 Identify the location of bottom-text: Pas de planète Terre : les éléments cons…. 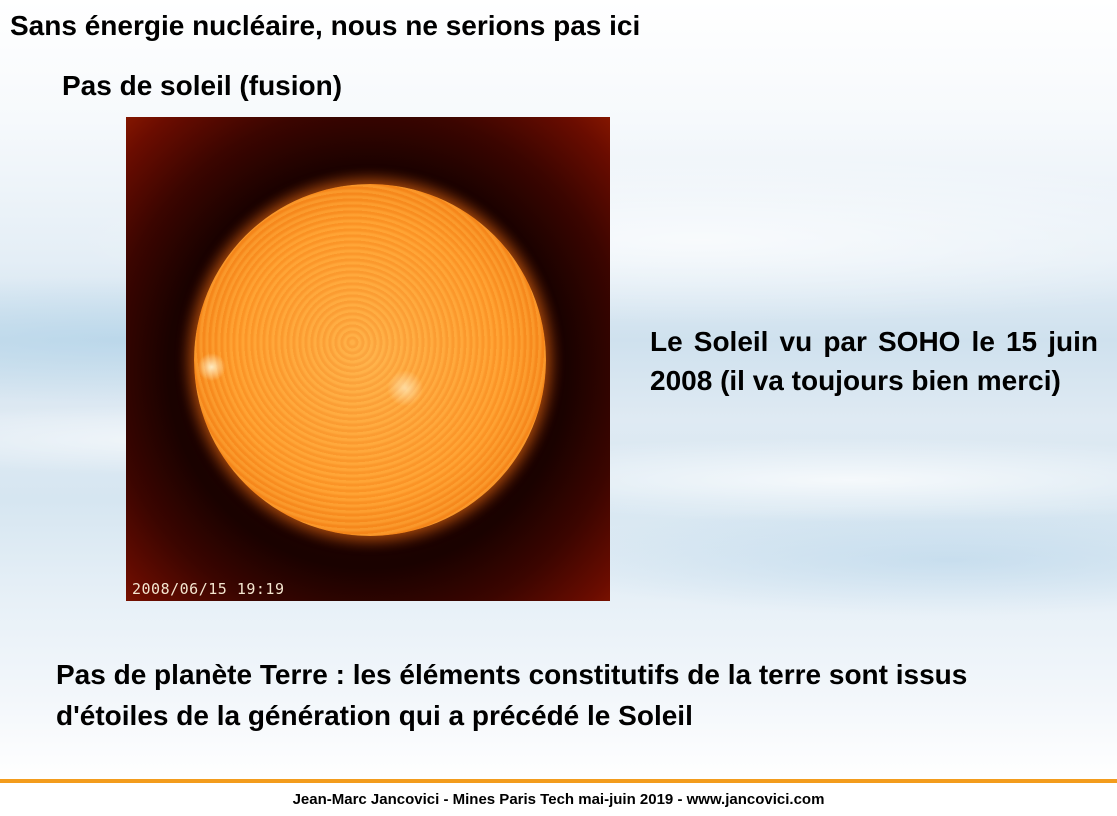
(512, 695).